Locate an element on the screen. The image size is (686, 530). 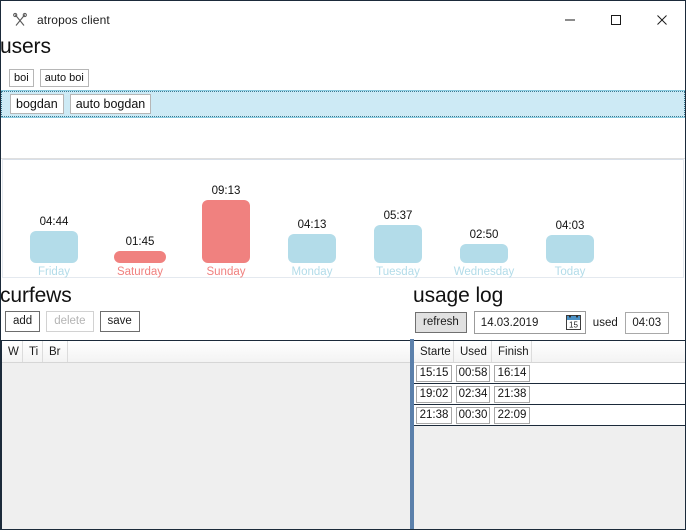
close-icon is located at coordinates (662, 20).